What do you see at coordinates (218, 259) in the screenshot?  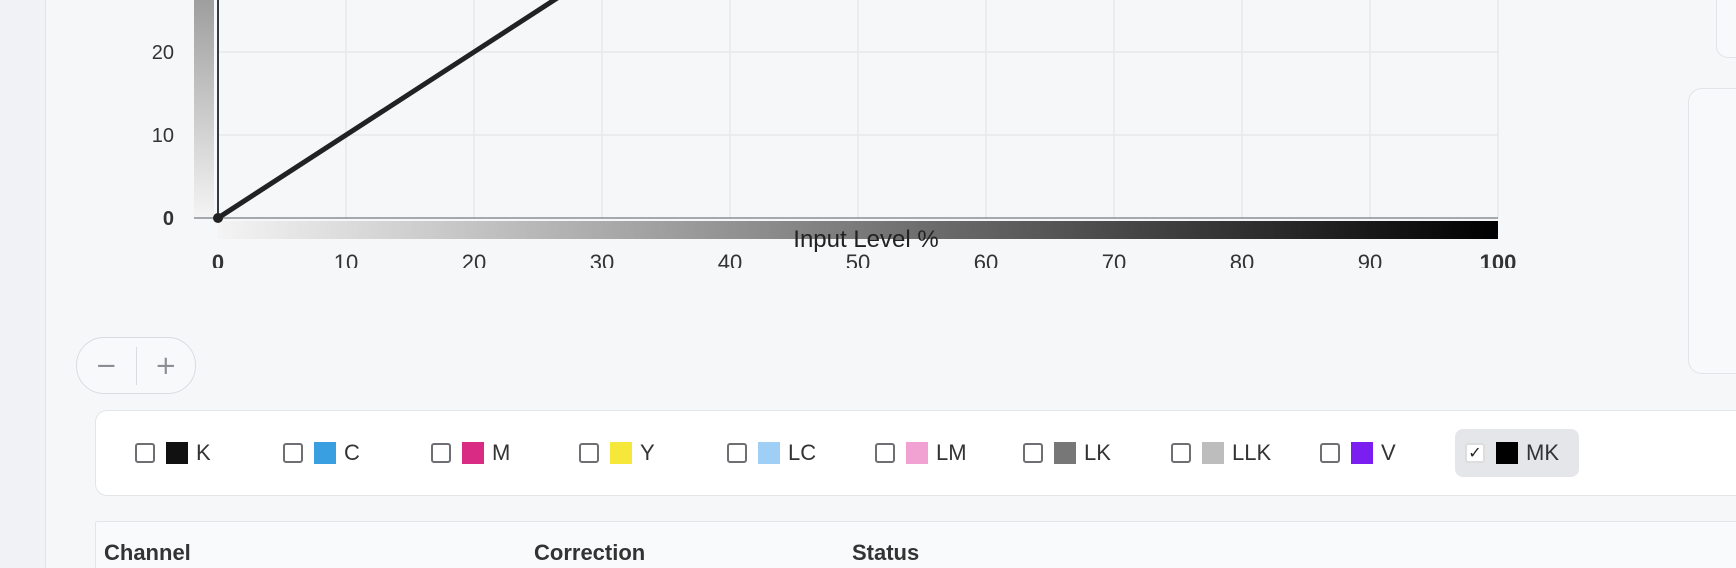 I see `x-tick-label: 0` at bounding box center [218, 259].